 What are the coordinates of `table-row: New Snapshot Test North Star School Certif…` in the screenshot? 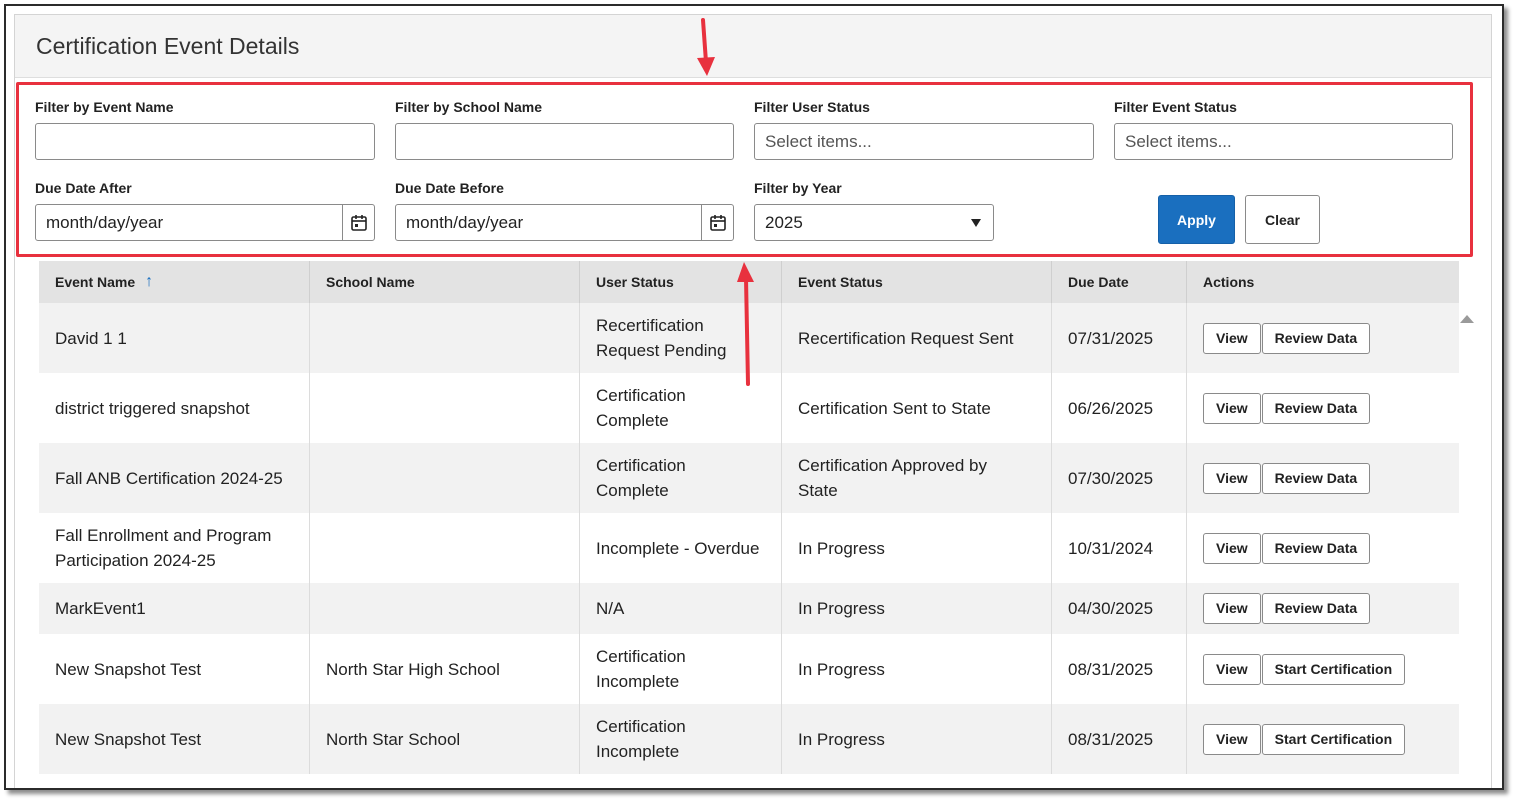 It's located at (749, 739).